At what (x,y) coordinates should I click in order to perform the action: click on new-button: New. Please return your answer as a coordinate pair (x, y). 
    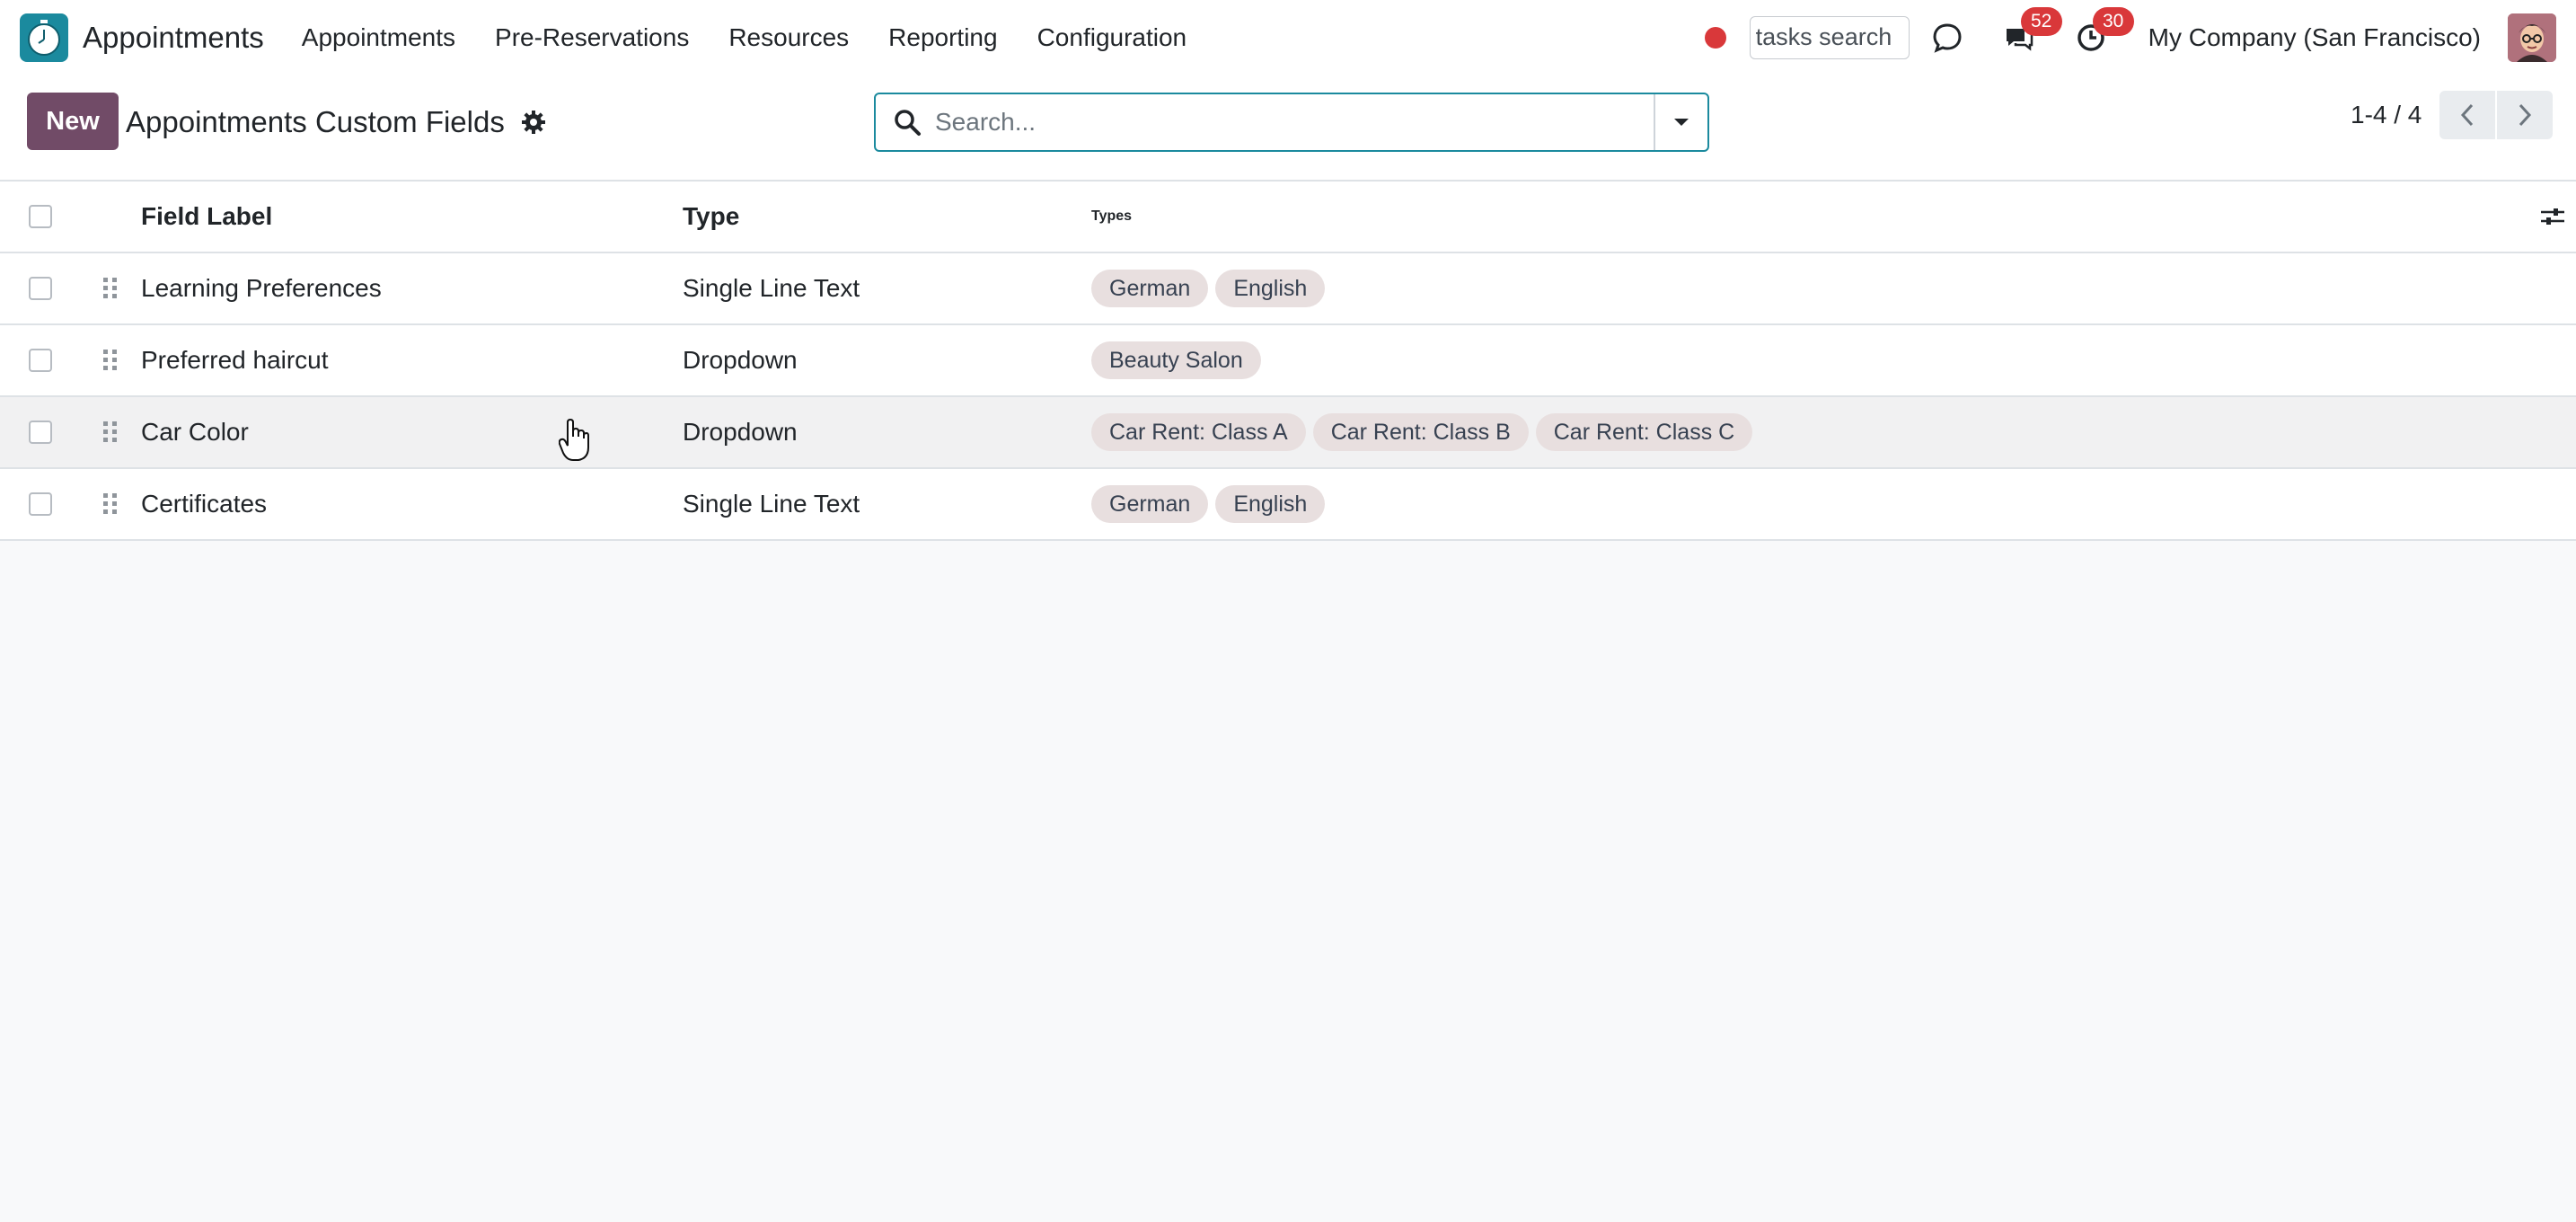
    Looking at the image, I should click on (73, 121).